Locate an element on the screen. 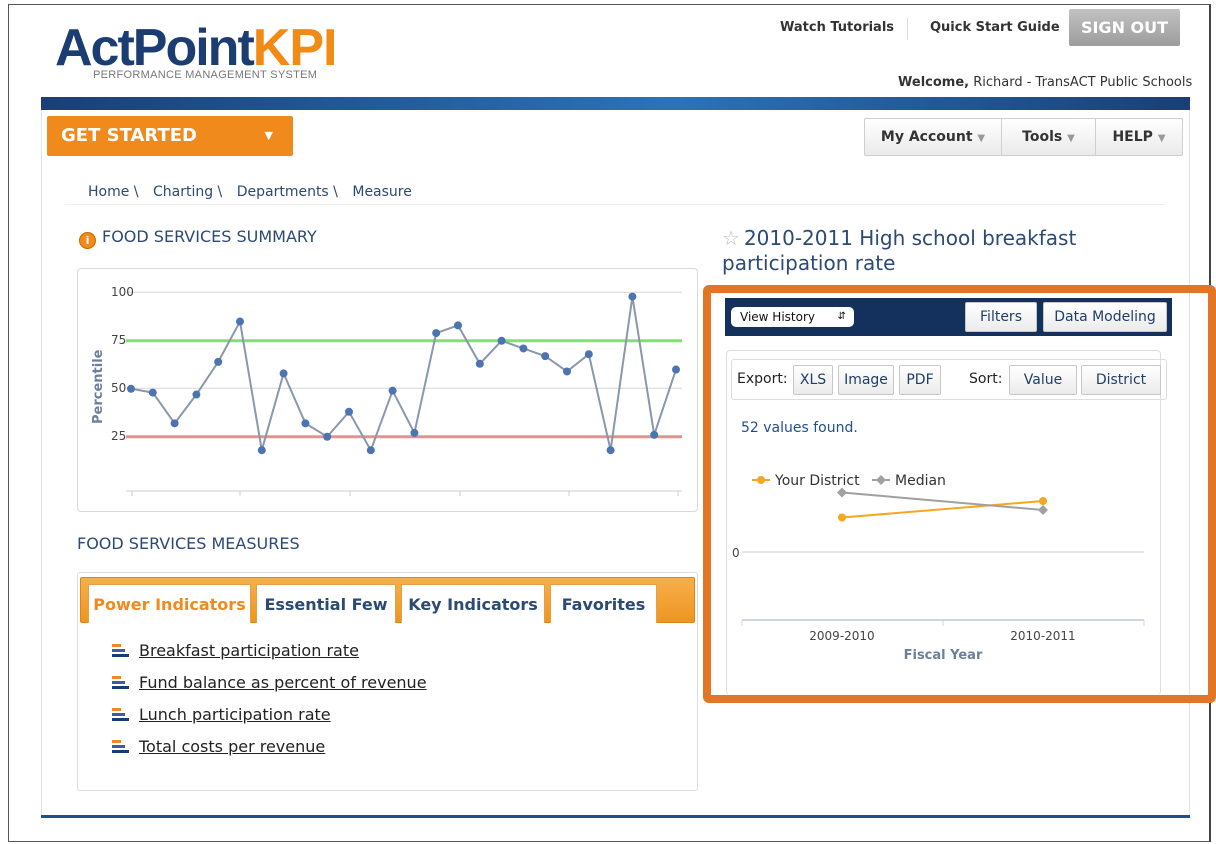 The width and height of the screenshot is (1216, 844). breadcrumb-divider is located at coordinates (615, 204).